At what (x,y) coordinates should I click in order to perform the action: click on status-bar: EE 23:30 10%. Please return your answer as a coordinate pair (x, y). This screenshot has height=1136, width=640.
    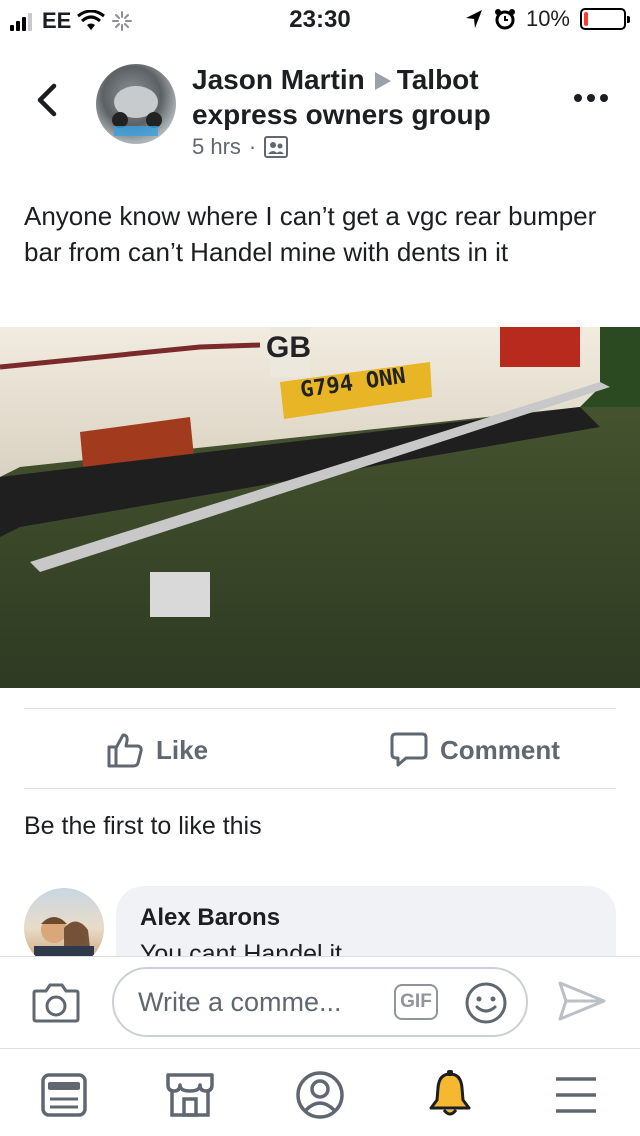
    Looking at the image, I should click on (320, 20).